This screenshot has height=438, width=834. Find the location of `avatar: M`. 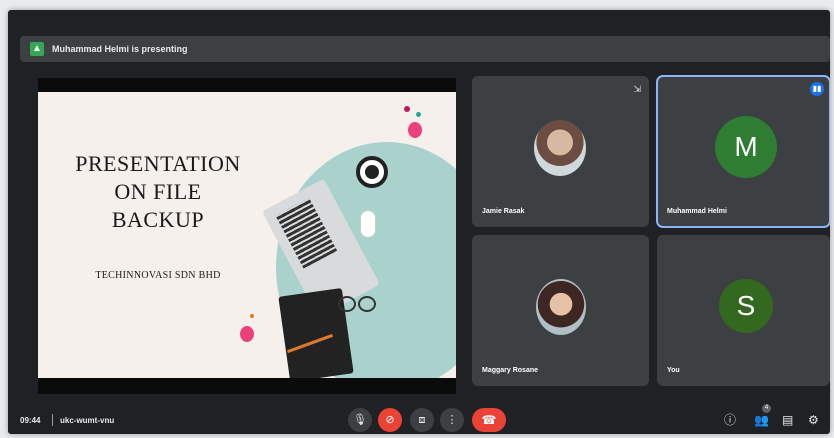

avatar: M is located at coordinates (746, 147).